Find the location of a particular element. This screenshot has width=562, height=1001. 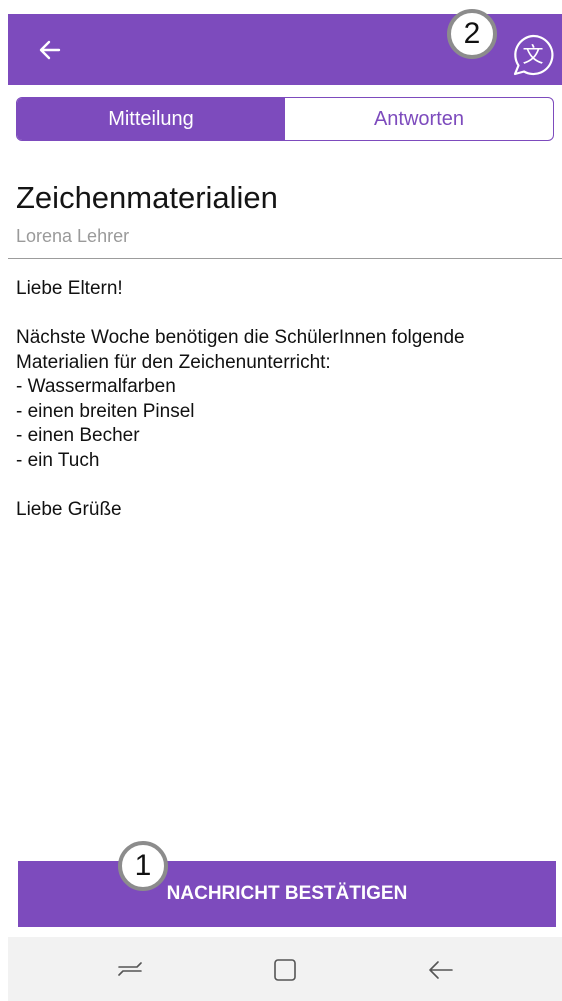

recent-apps-icon is located at coordinates (130, 970).